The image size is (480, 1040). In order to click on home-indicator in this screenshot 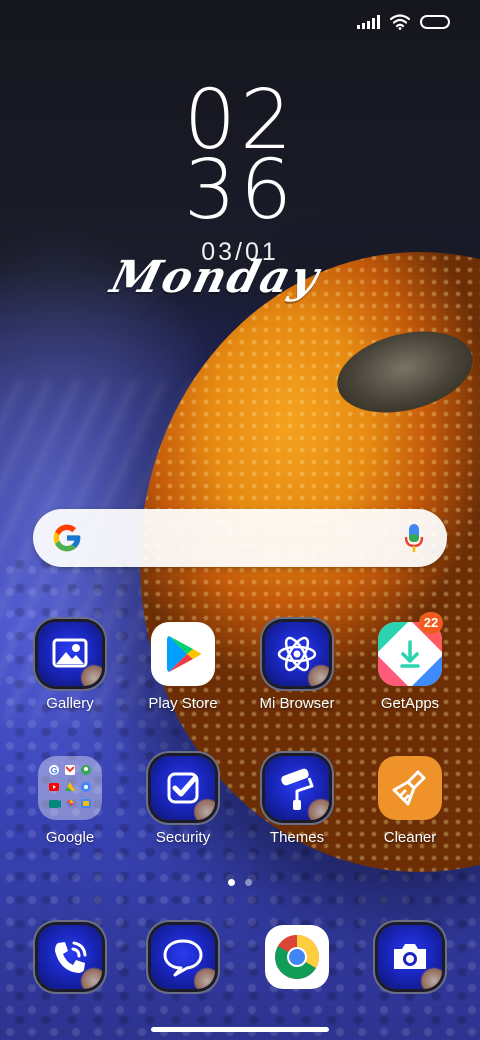, I will do `click(240, 1029)`.